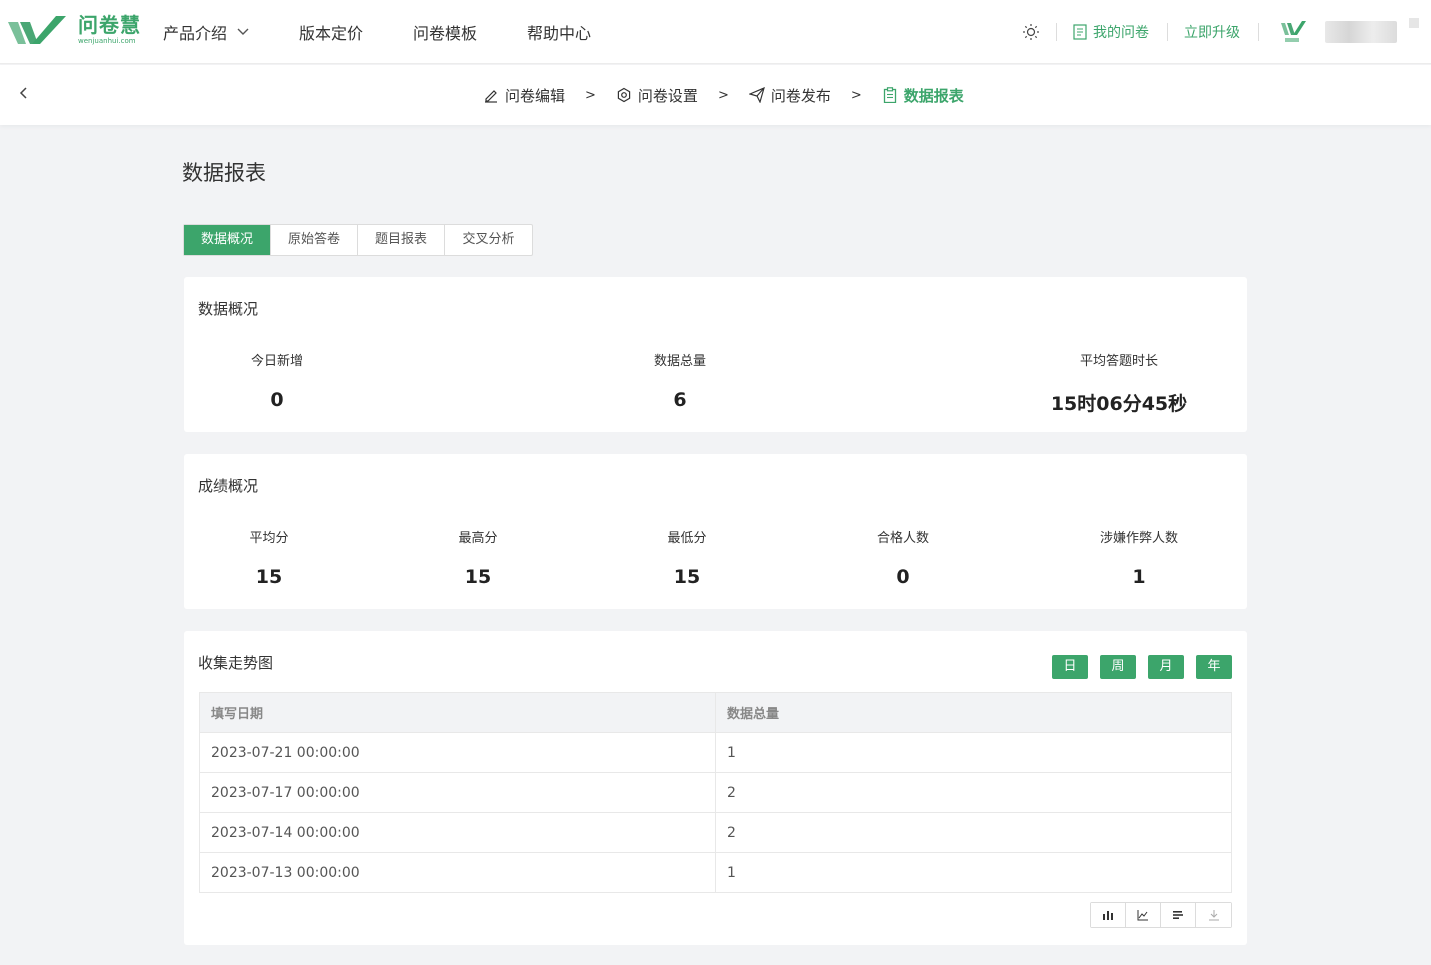 This screenshot has width=1431, height=965. What do you see at coordinates (73, 30) in the screenshot?
I see `brand-logo: 问卷慧 wenjuanhui.com` at bounding box center [73, 30].